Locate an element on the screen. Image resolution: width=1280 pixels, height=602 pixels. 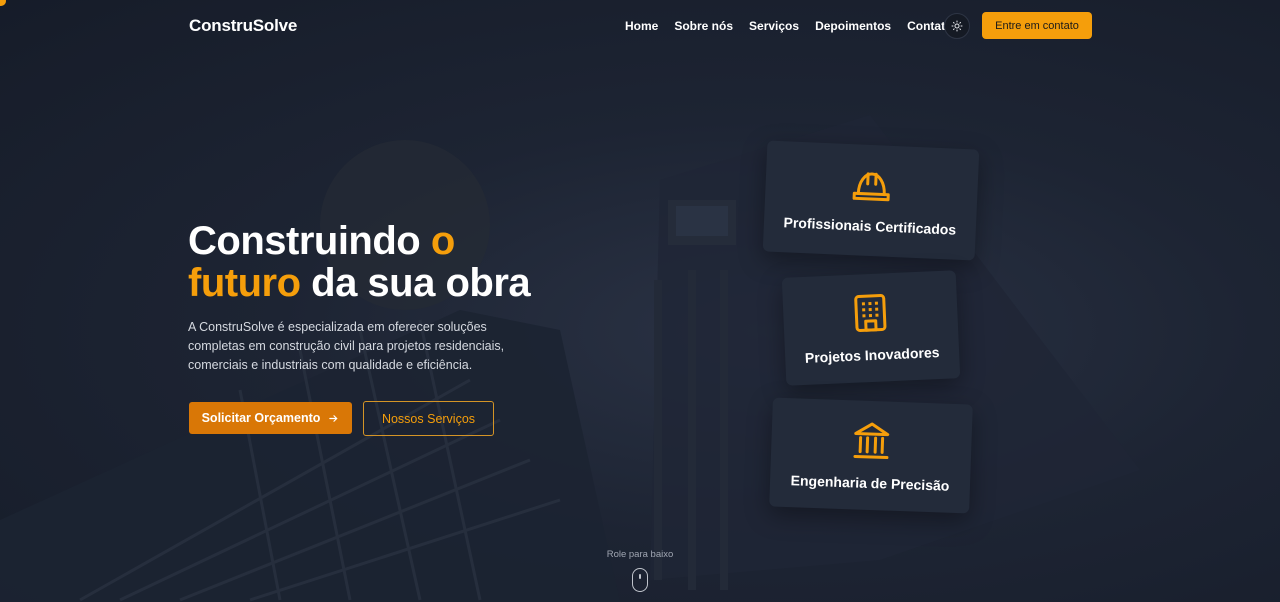
mouse-icon is located at coordinates (640, 580).